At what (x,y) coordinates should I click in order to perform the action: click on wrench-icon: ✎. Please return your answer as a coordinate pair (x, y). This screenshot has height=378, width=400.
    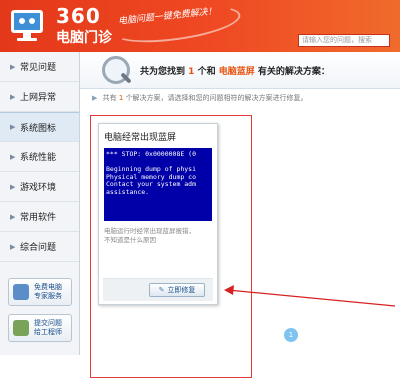
    Looking at the image, I should click on (161, 290).